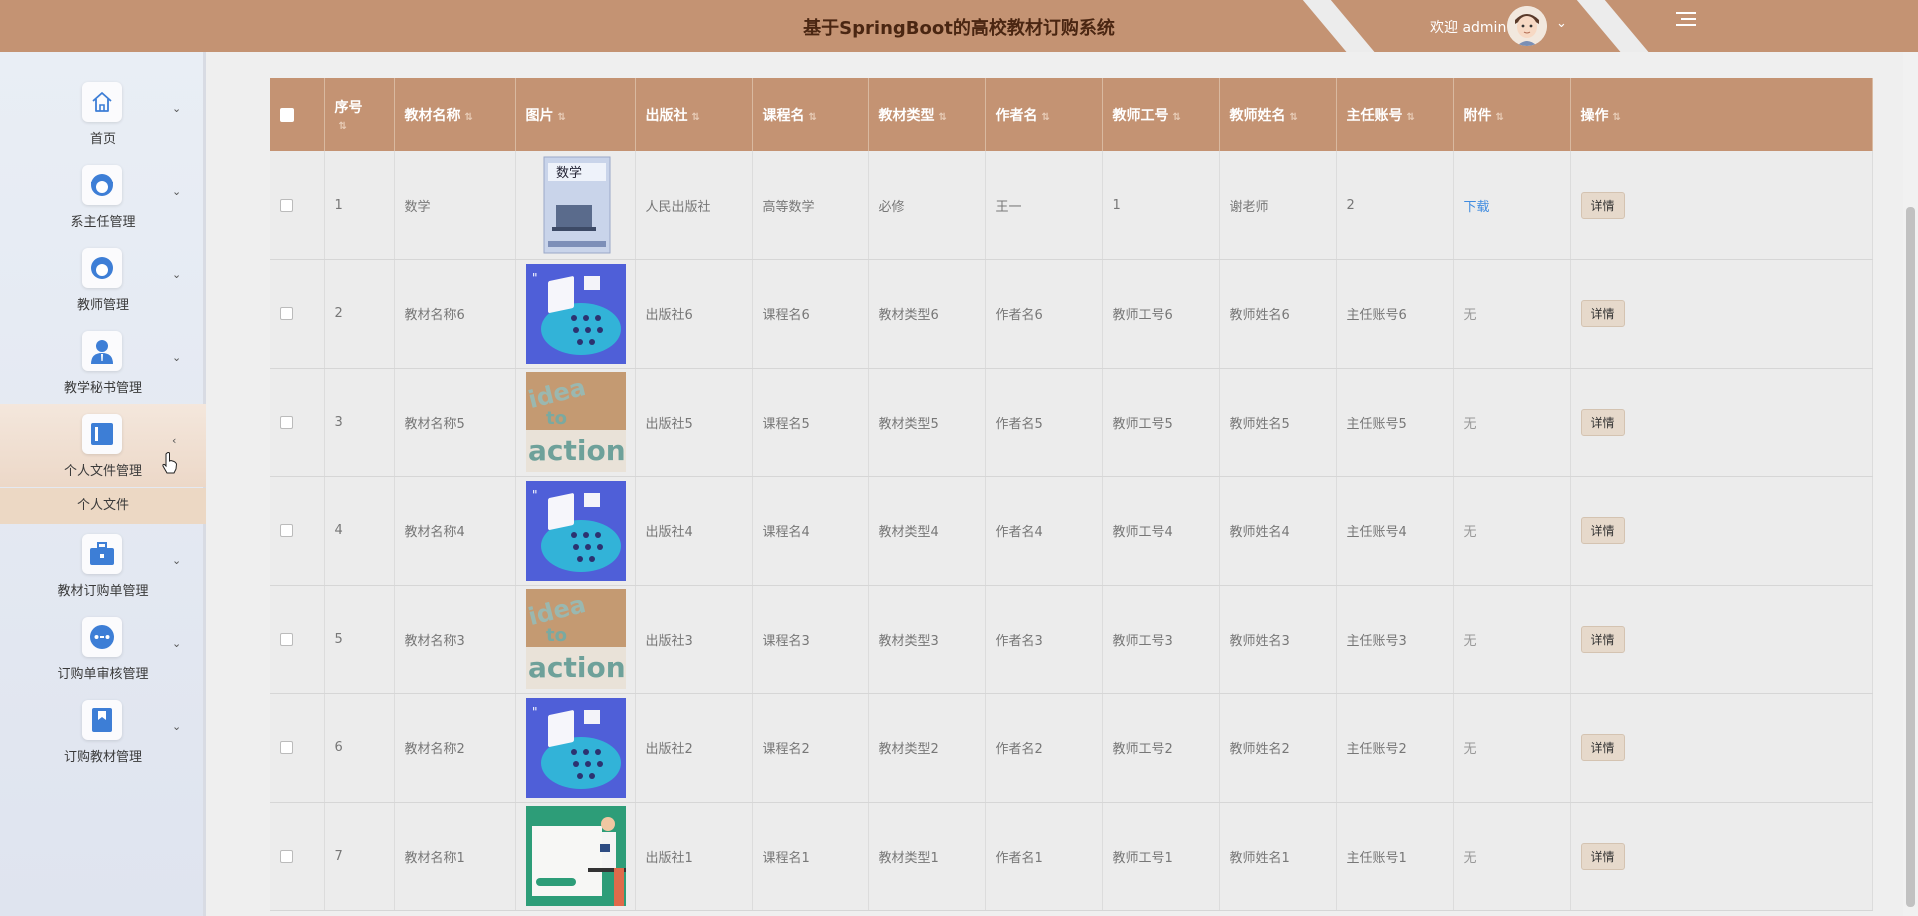 Image resolution: width=1918 pixels, height=916 pixels. I want to click on sidebar-item-secretary-management: 教学秘书管理 ⌄, so click(103, 362).